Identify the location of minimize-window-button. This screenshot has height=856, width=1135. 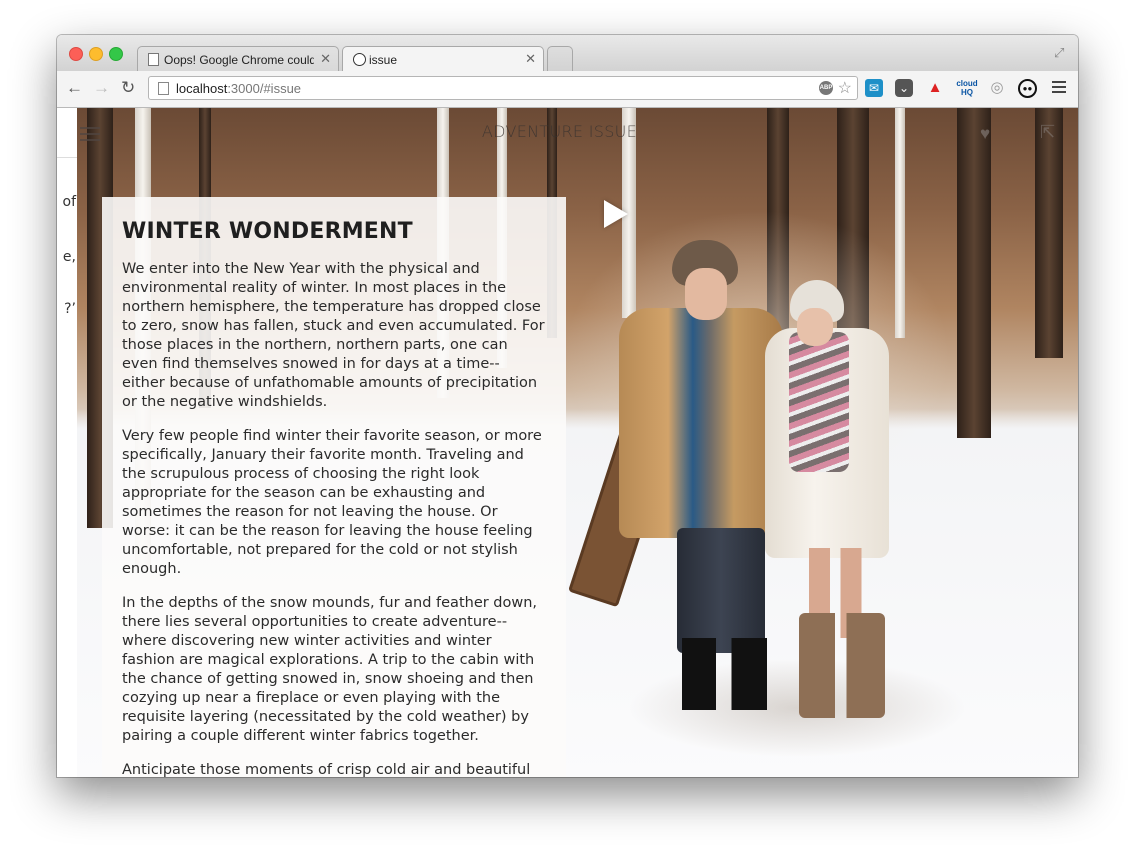
(96, 54).